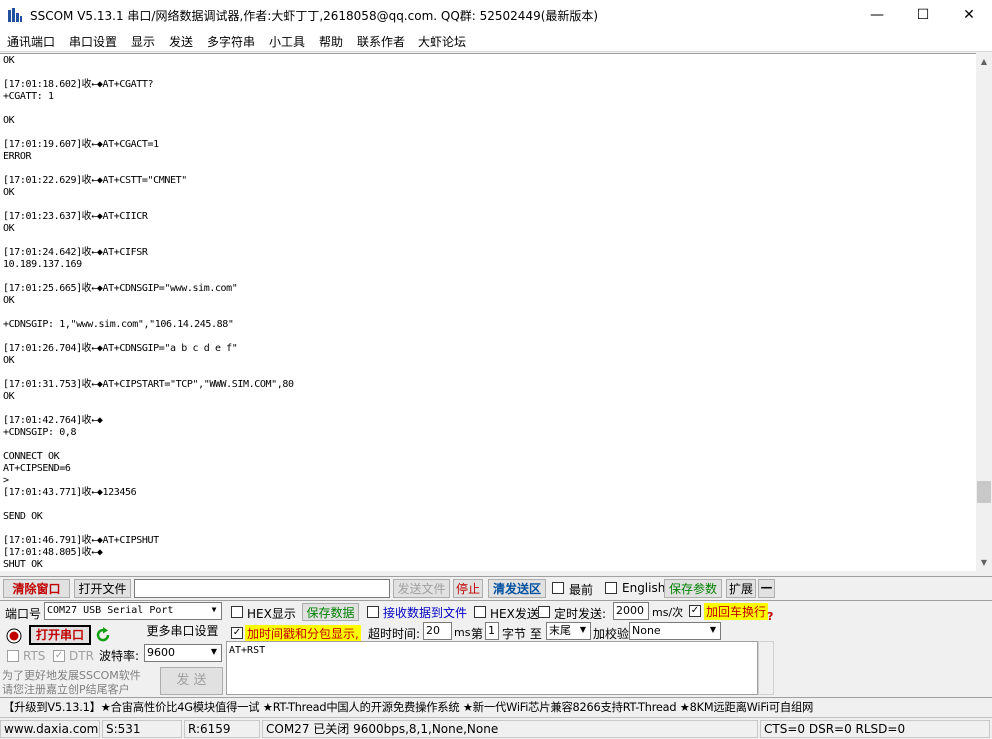 This screenshot has height=739, width=992. Describe the element at coordinates (741, 588) in the screenshot. I see `expand-button: 扩展` at that location.